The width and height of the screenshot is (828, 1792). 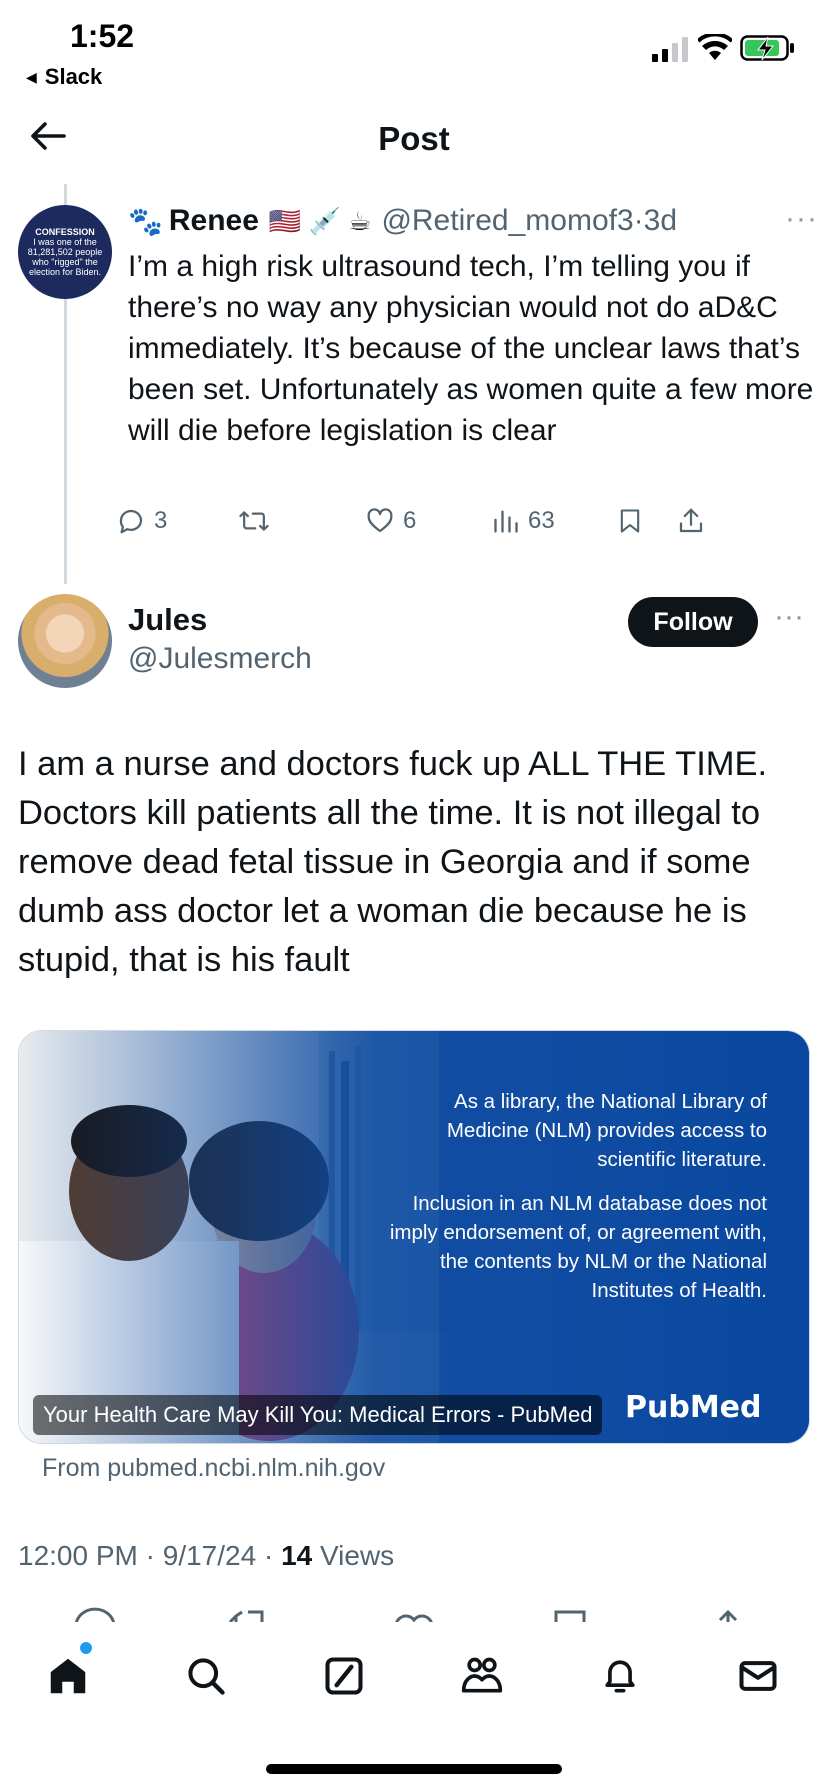 I want to click on tab-messages, so click(x=758, y=1676).